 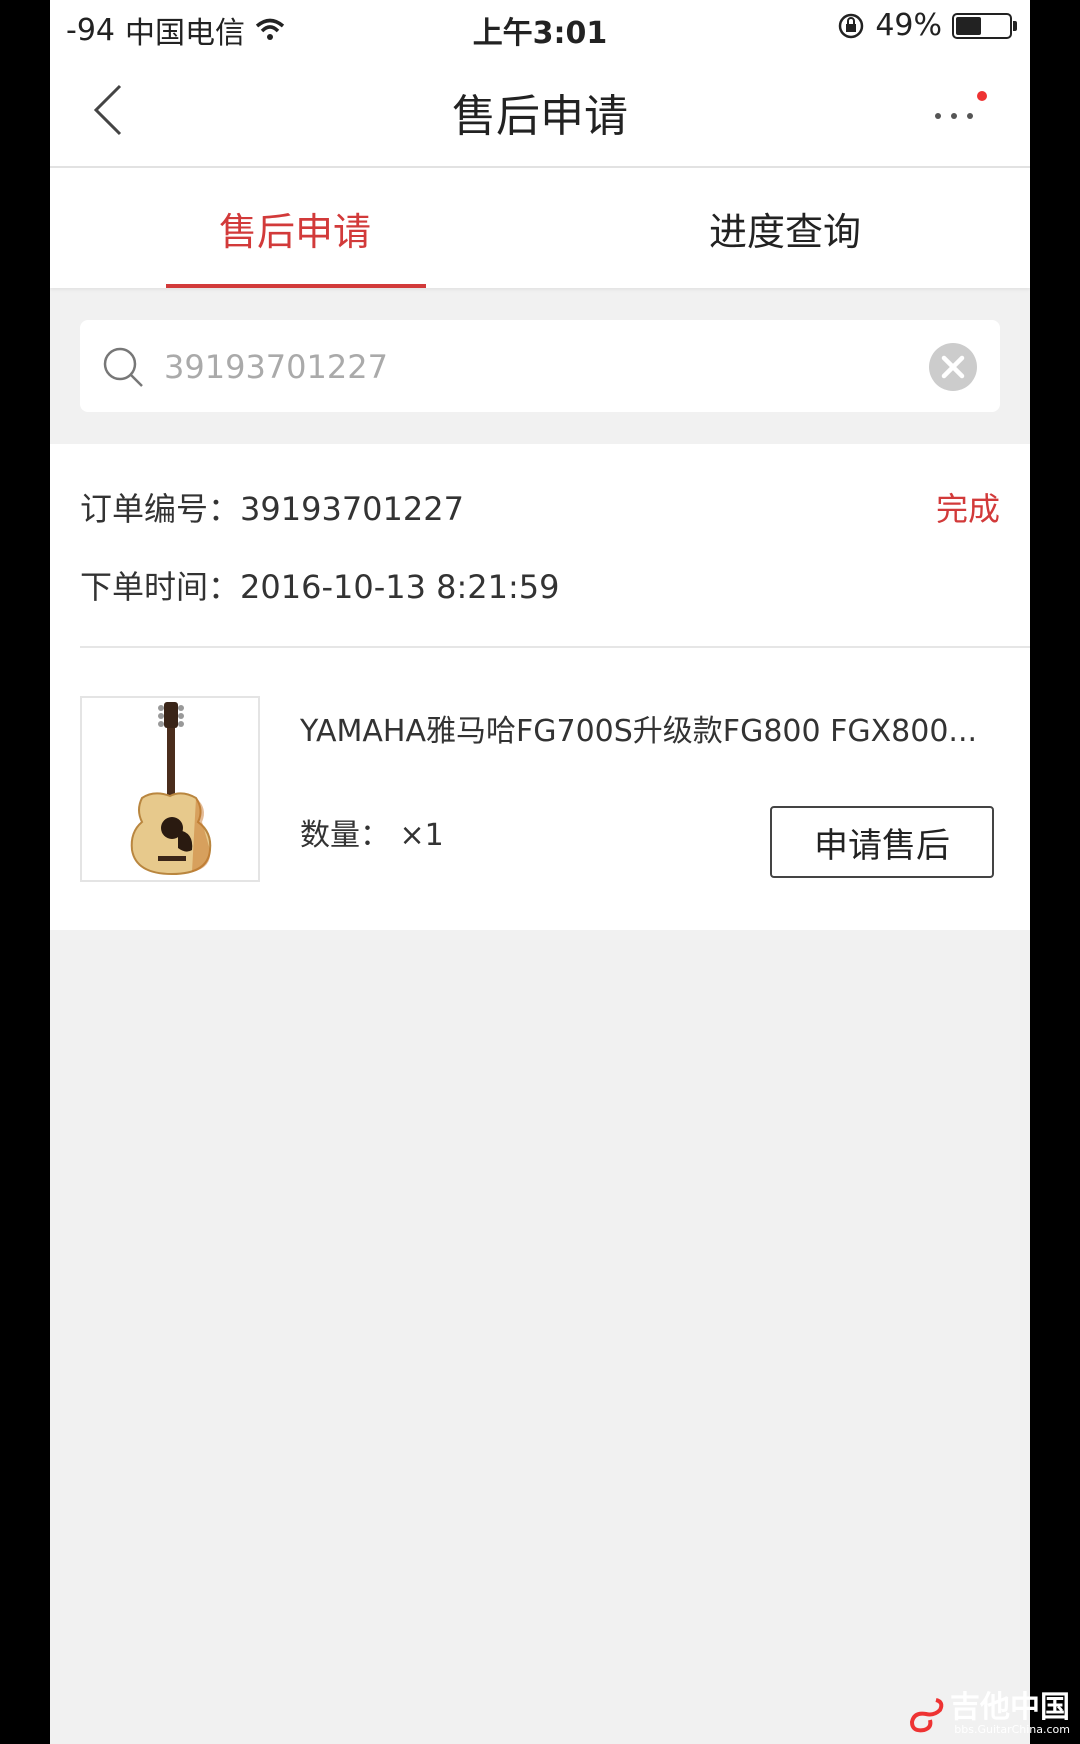 I want to click on search-input, so click(x=514, y=367).